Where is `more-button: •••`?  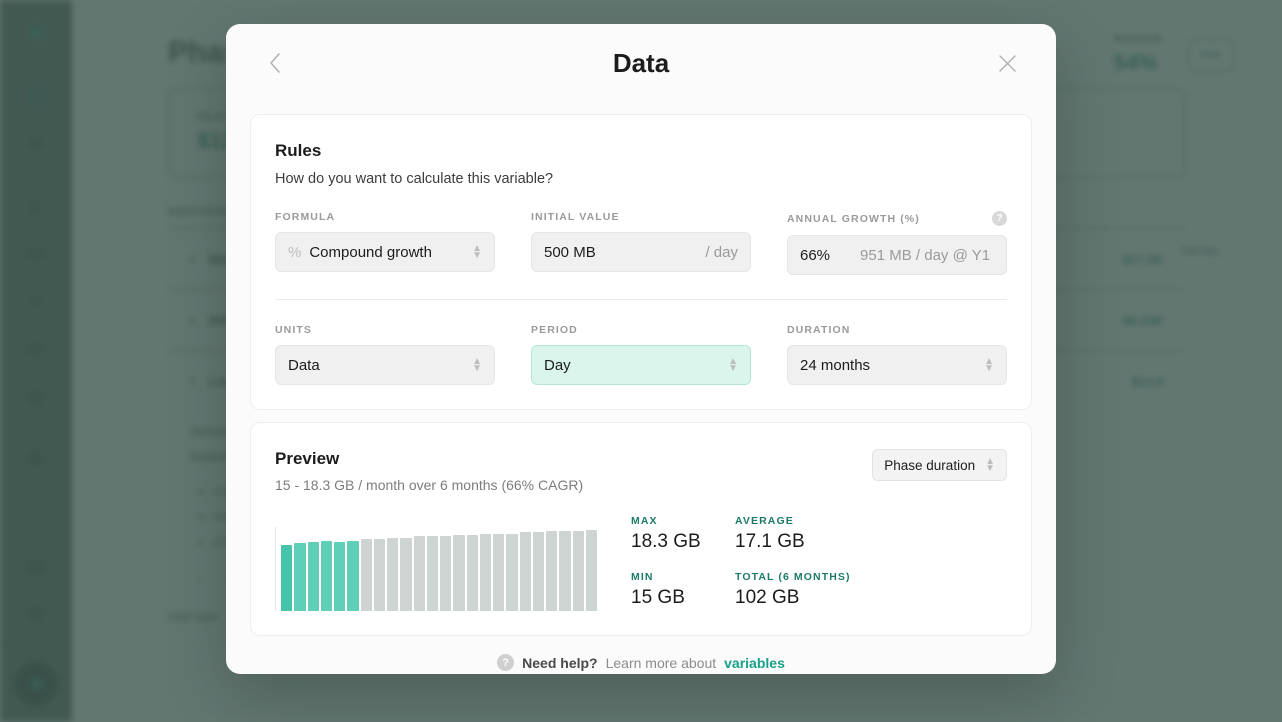 more-button: ••• is located at coordinates (1211, 55).